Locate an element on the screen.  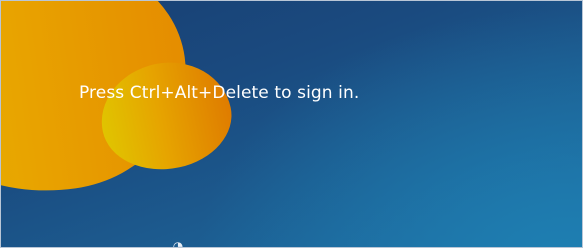
sign-in-prompt: Press Ctrl+Alt+Delete to sign in. is located at coordinates (219, 93).